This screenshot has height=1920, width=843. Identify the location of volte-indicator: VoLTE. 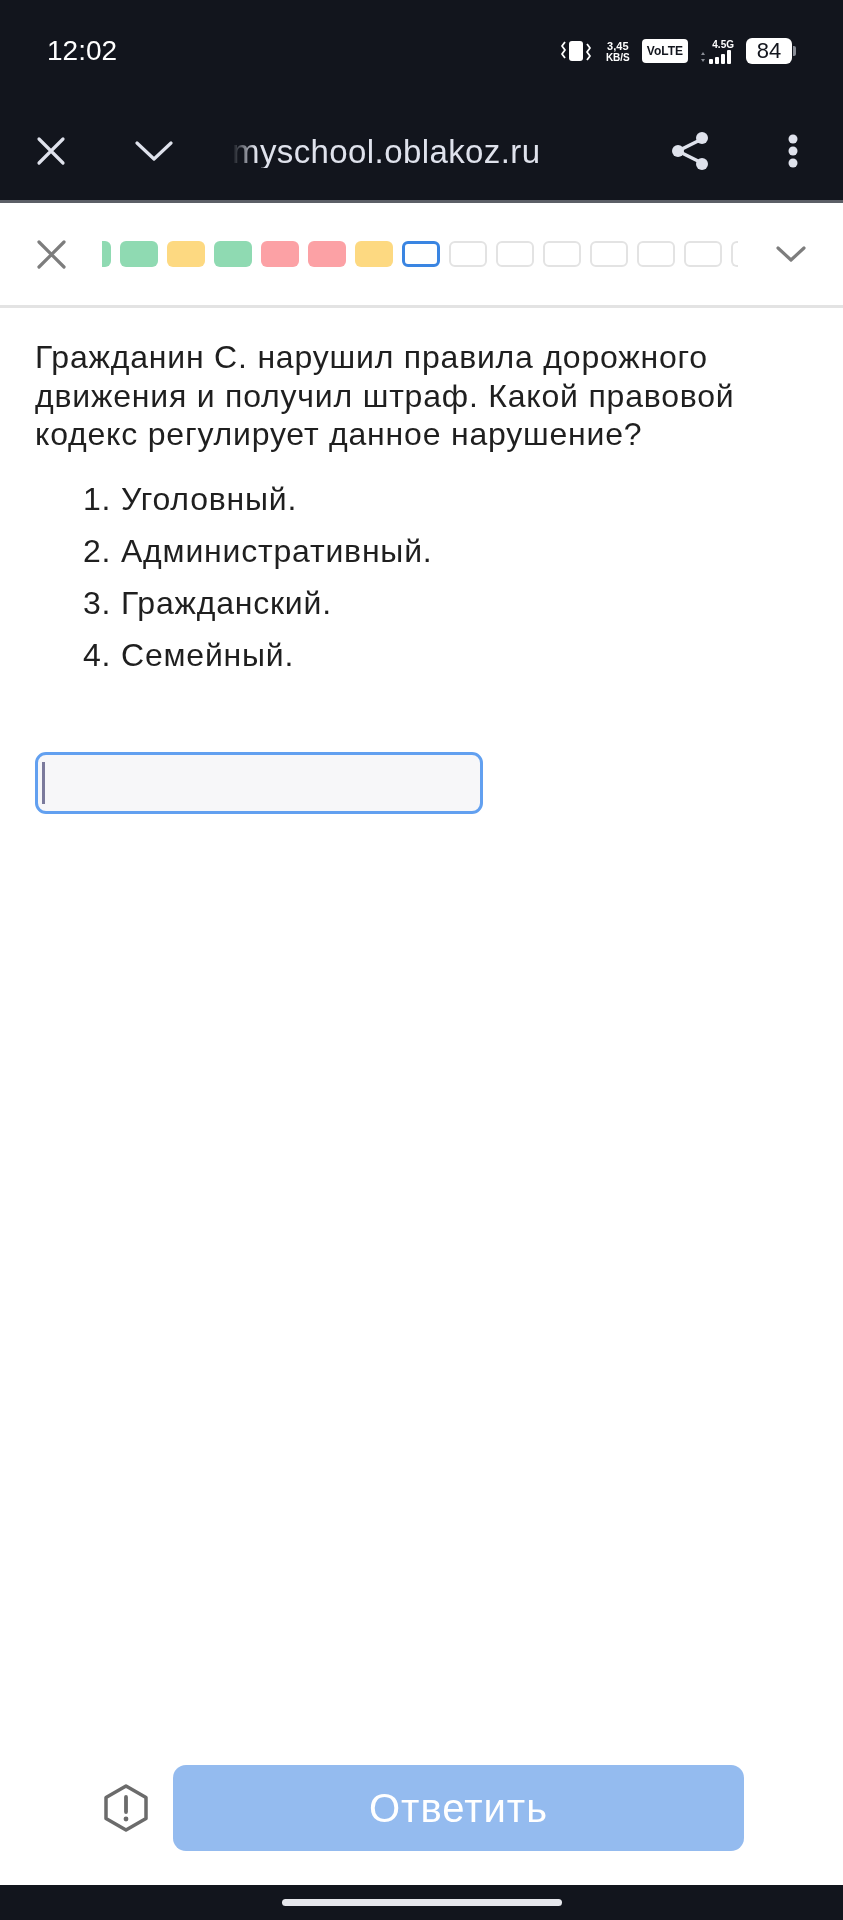
(664, 51).